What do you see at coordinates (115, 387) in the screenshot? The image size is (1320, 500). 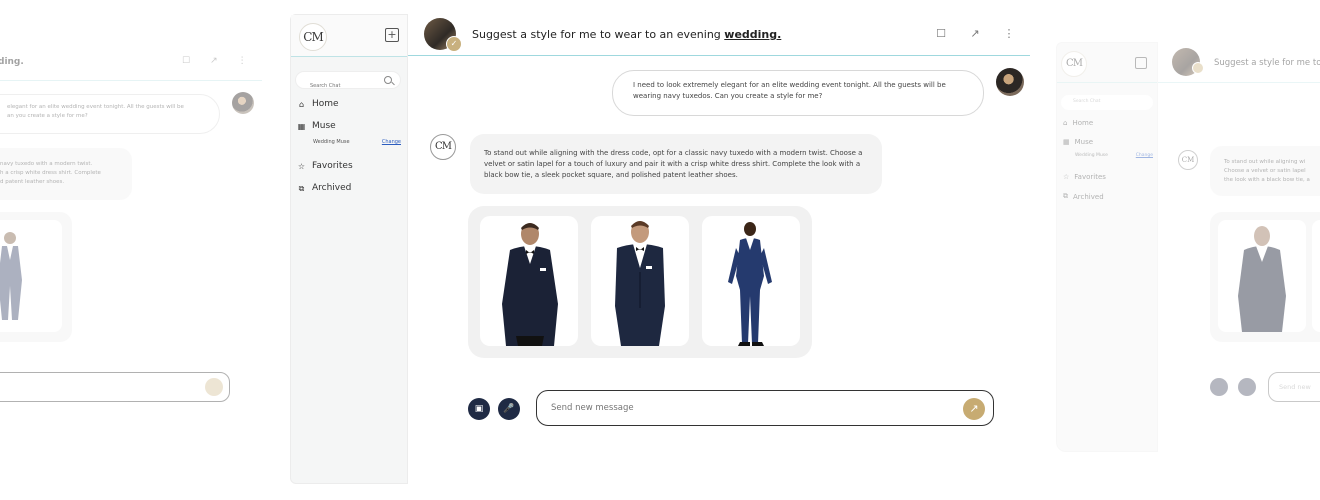 I see `ghost-message-input` at bounding box center [115, 387].